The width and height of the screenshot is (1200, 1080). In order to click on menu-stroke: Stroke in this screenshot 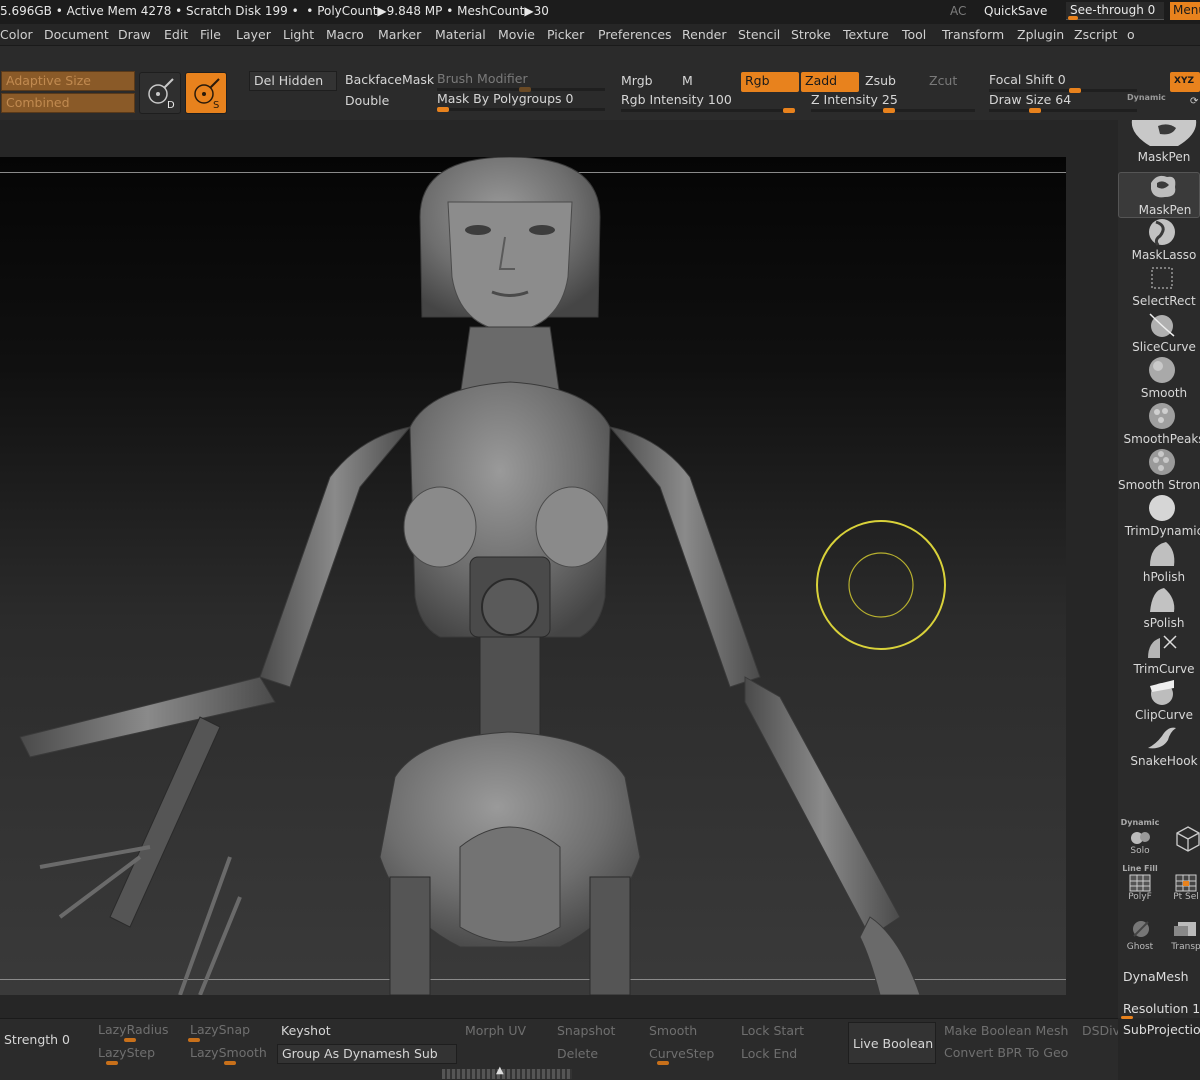, I will do `click(811, 34)`.